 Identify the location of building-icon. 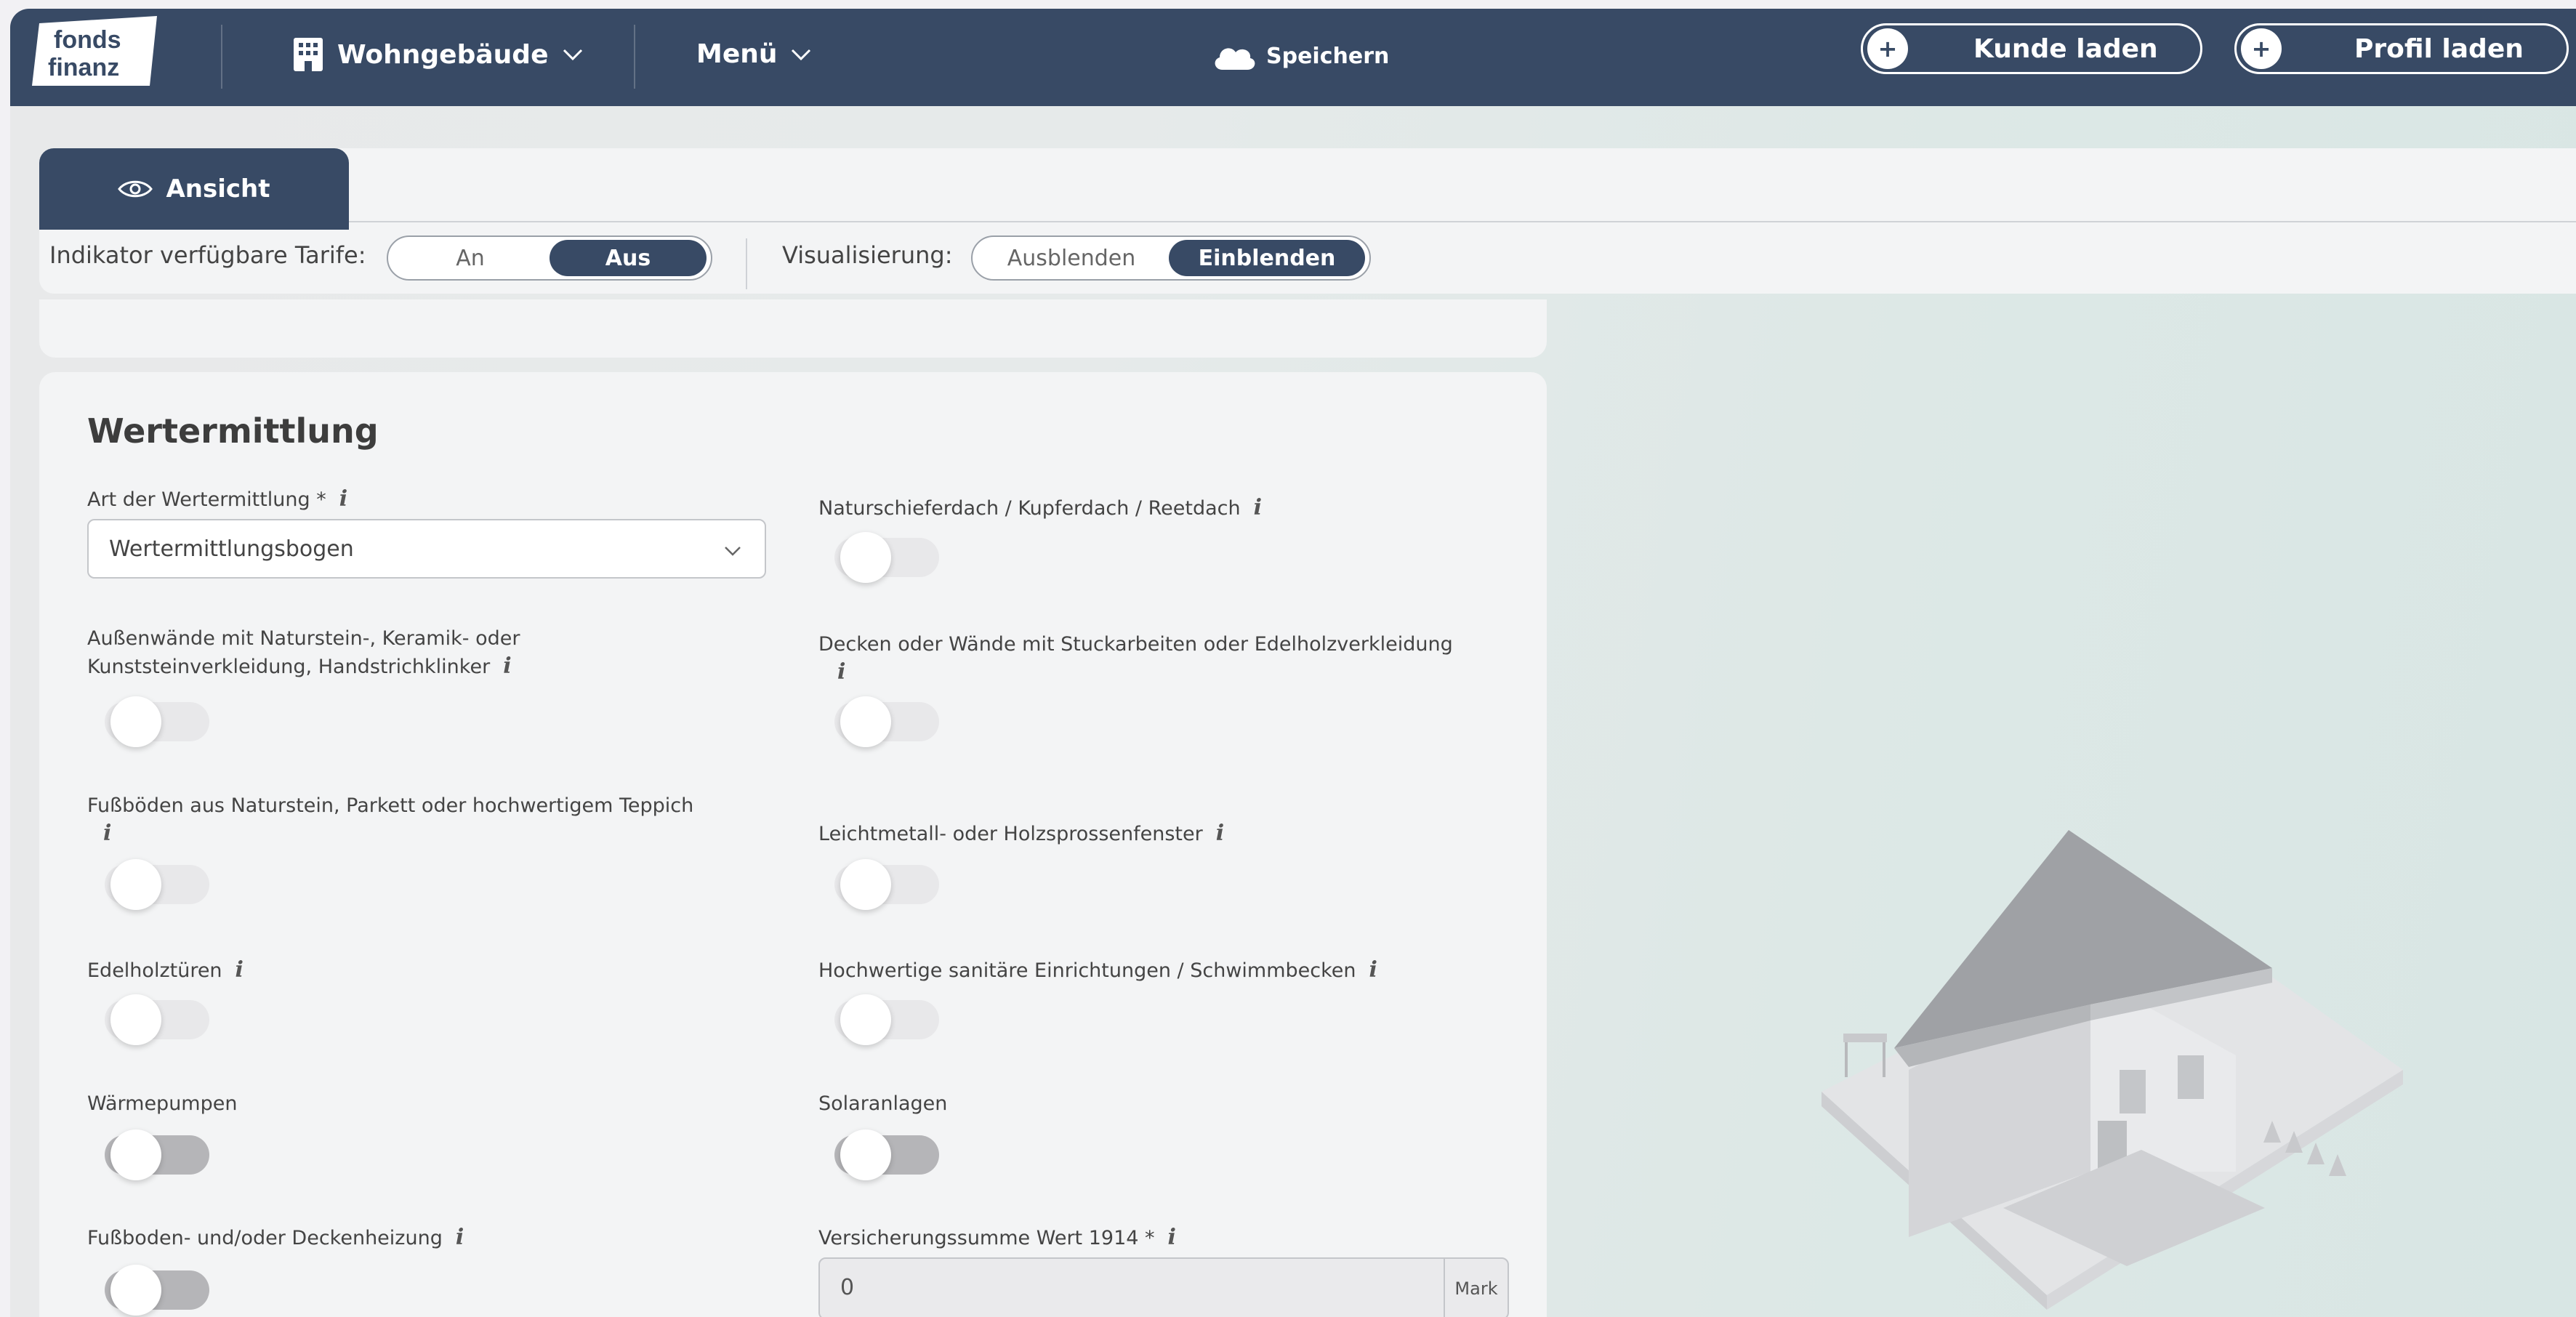
(308, 54).